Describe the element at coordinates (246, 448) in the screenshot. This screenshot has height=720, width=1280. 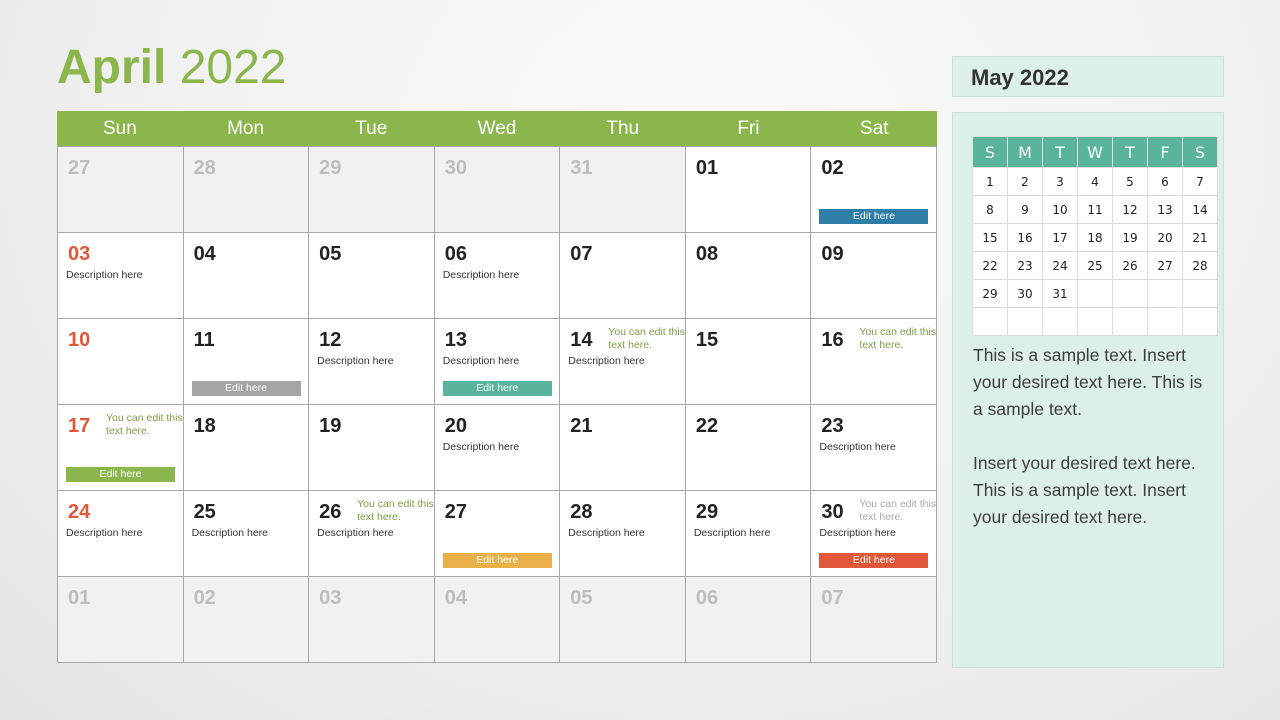
I see `day-cell: 18` at that location.